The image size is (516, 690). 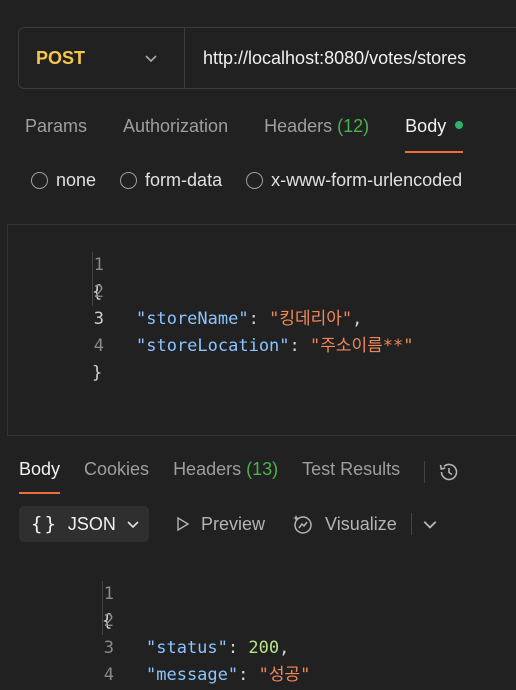 What do you see at coordinates (187, 648) in the screenshot?
I see `json-key: "status"` at bounding box center [187, 648].